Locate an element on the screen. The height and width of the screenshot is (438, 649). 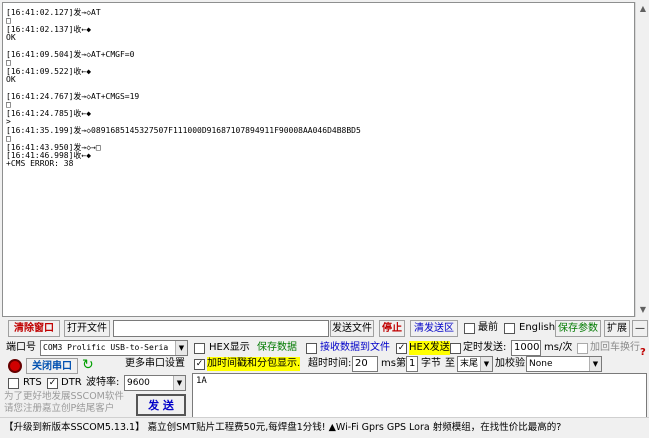
english-label: English is located at coordinates (537, 327).